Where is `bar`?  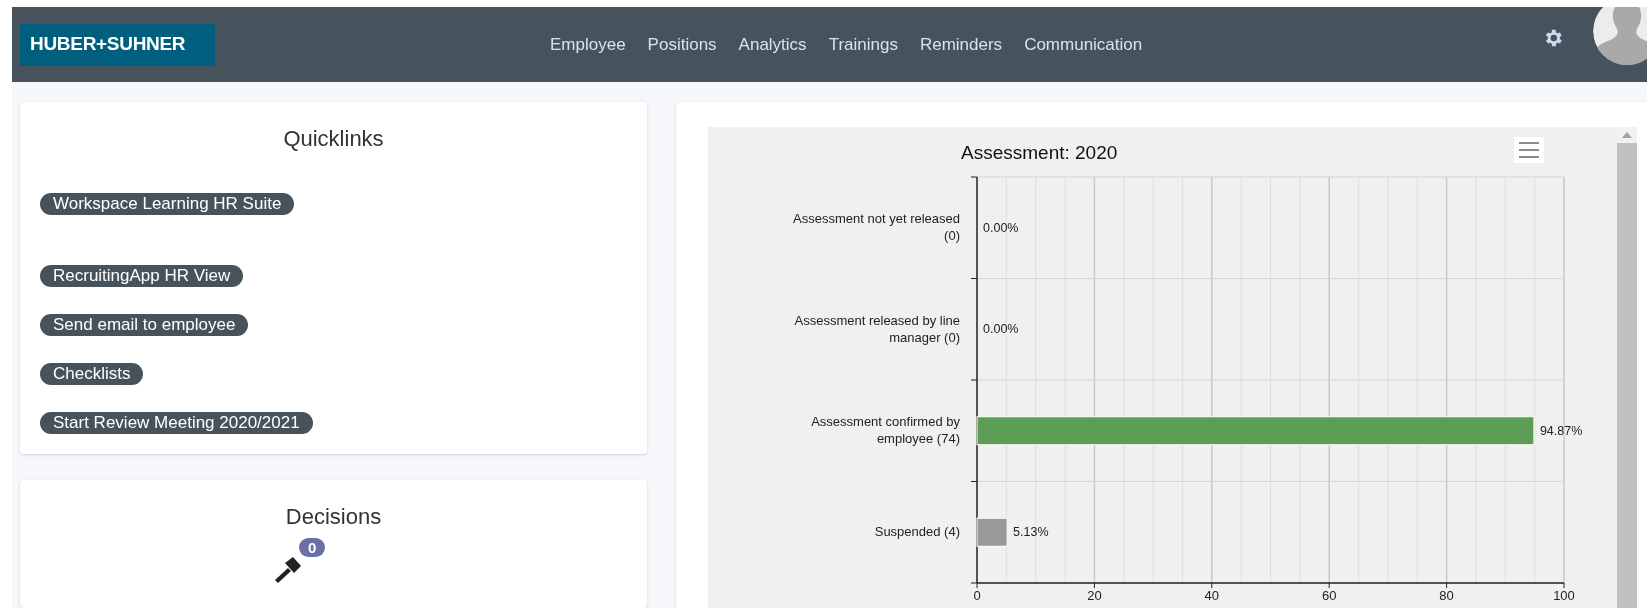 bar is located at coordinates (992, 532).